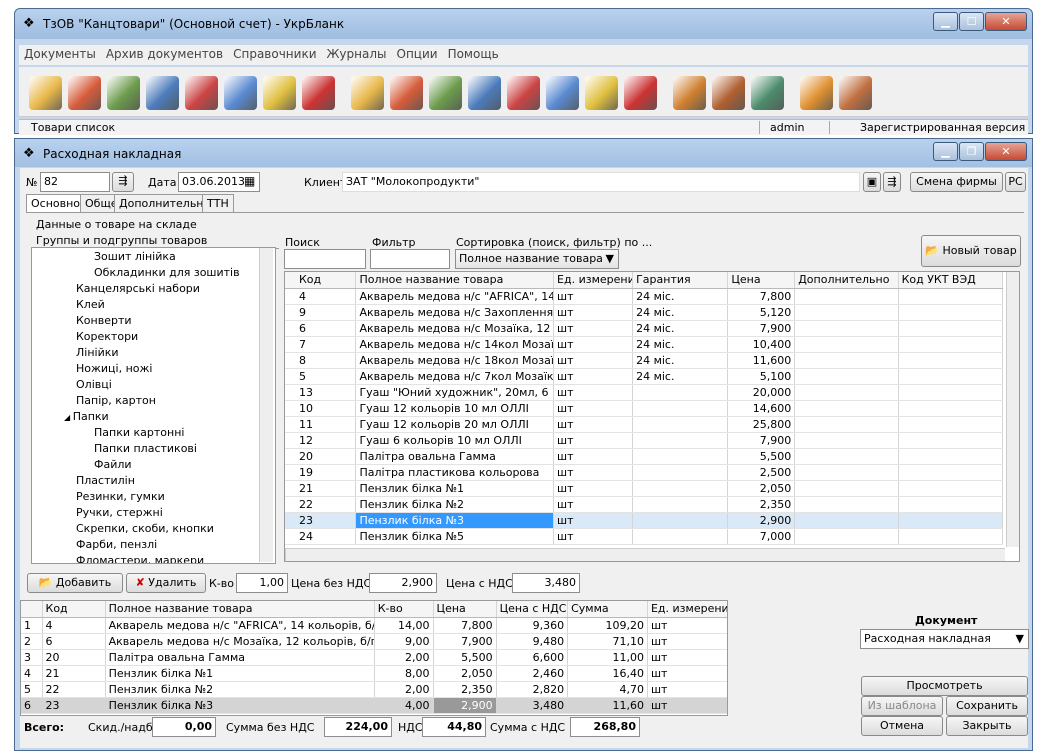  What do you see at coordinates (767, 93) in the screenshot?
I see `user-settings-icon` at bounding box center [767, 93].